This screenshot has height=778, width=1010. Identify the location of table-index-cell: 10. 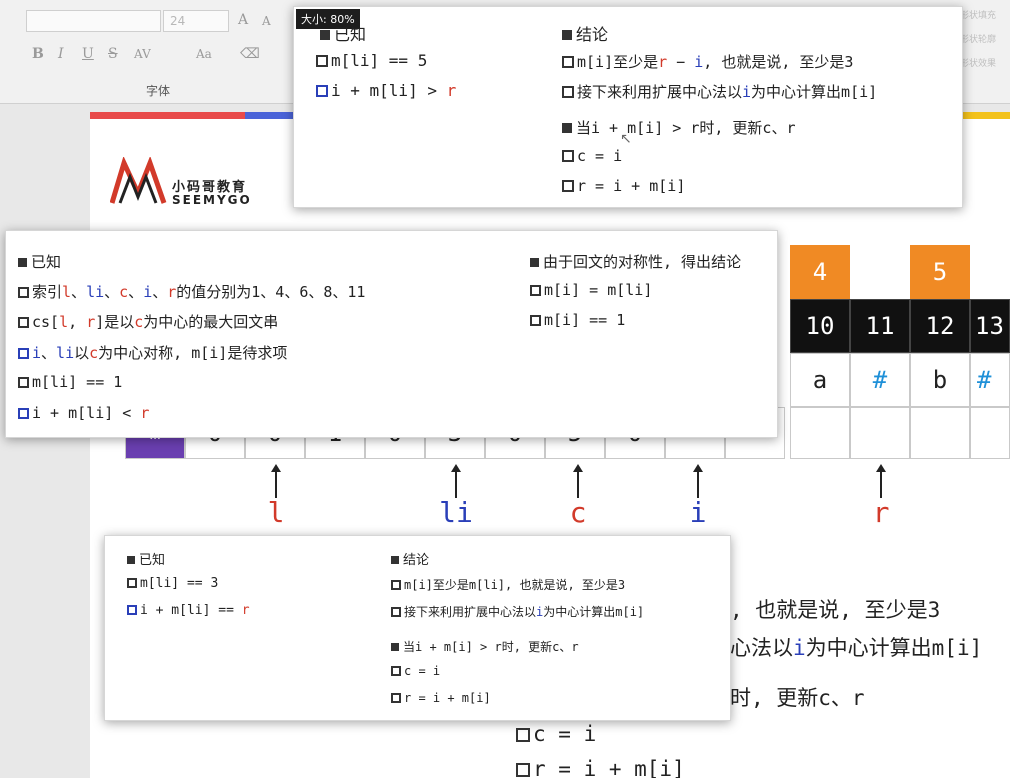
(820, 326).